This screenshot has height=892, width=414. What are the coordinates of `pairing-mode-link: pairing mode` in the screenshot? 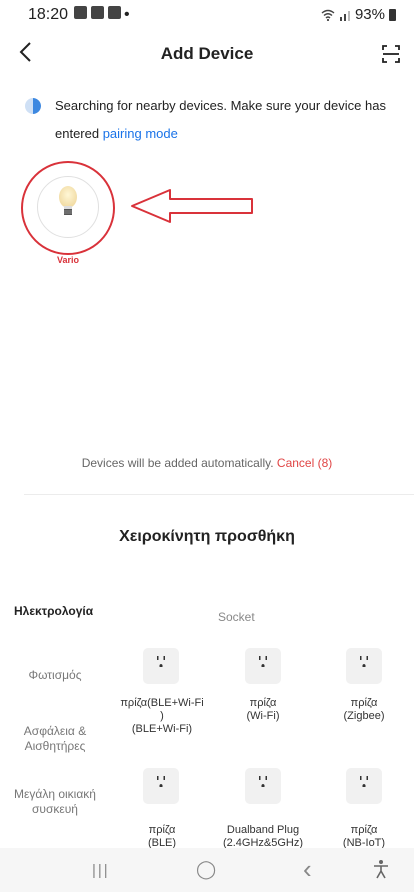 It's located at (140, 133).